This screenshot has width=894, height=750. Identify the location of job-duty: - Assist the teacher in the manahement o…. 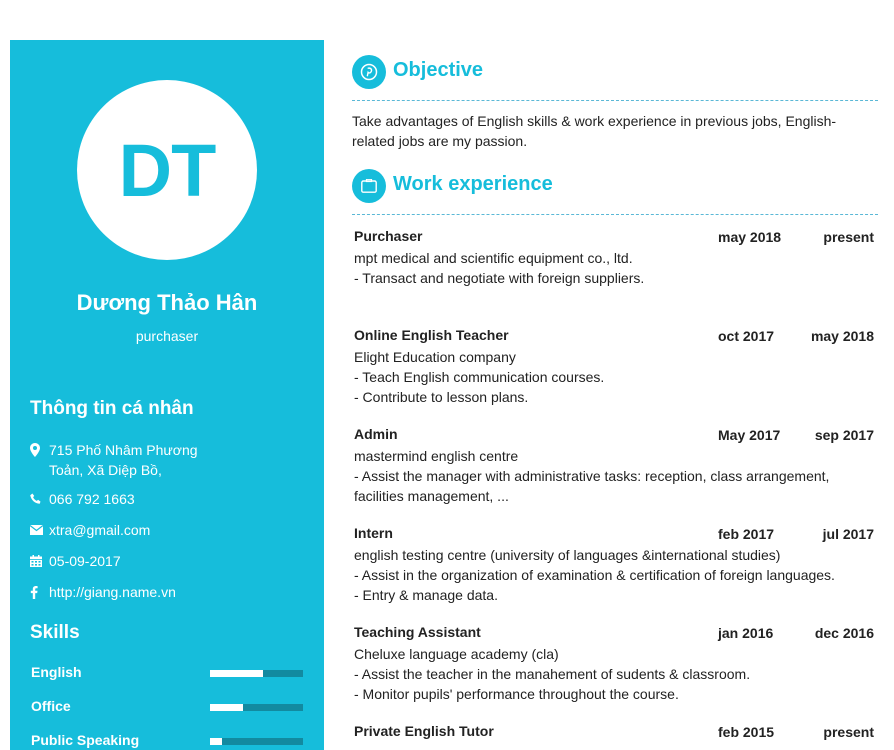
(552, 674).